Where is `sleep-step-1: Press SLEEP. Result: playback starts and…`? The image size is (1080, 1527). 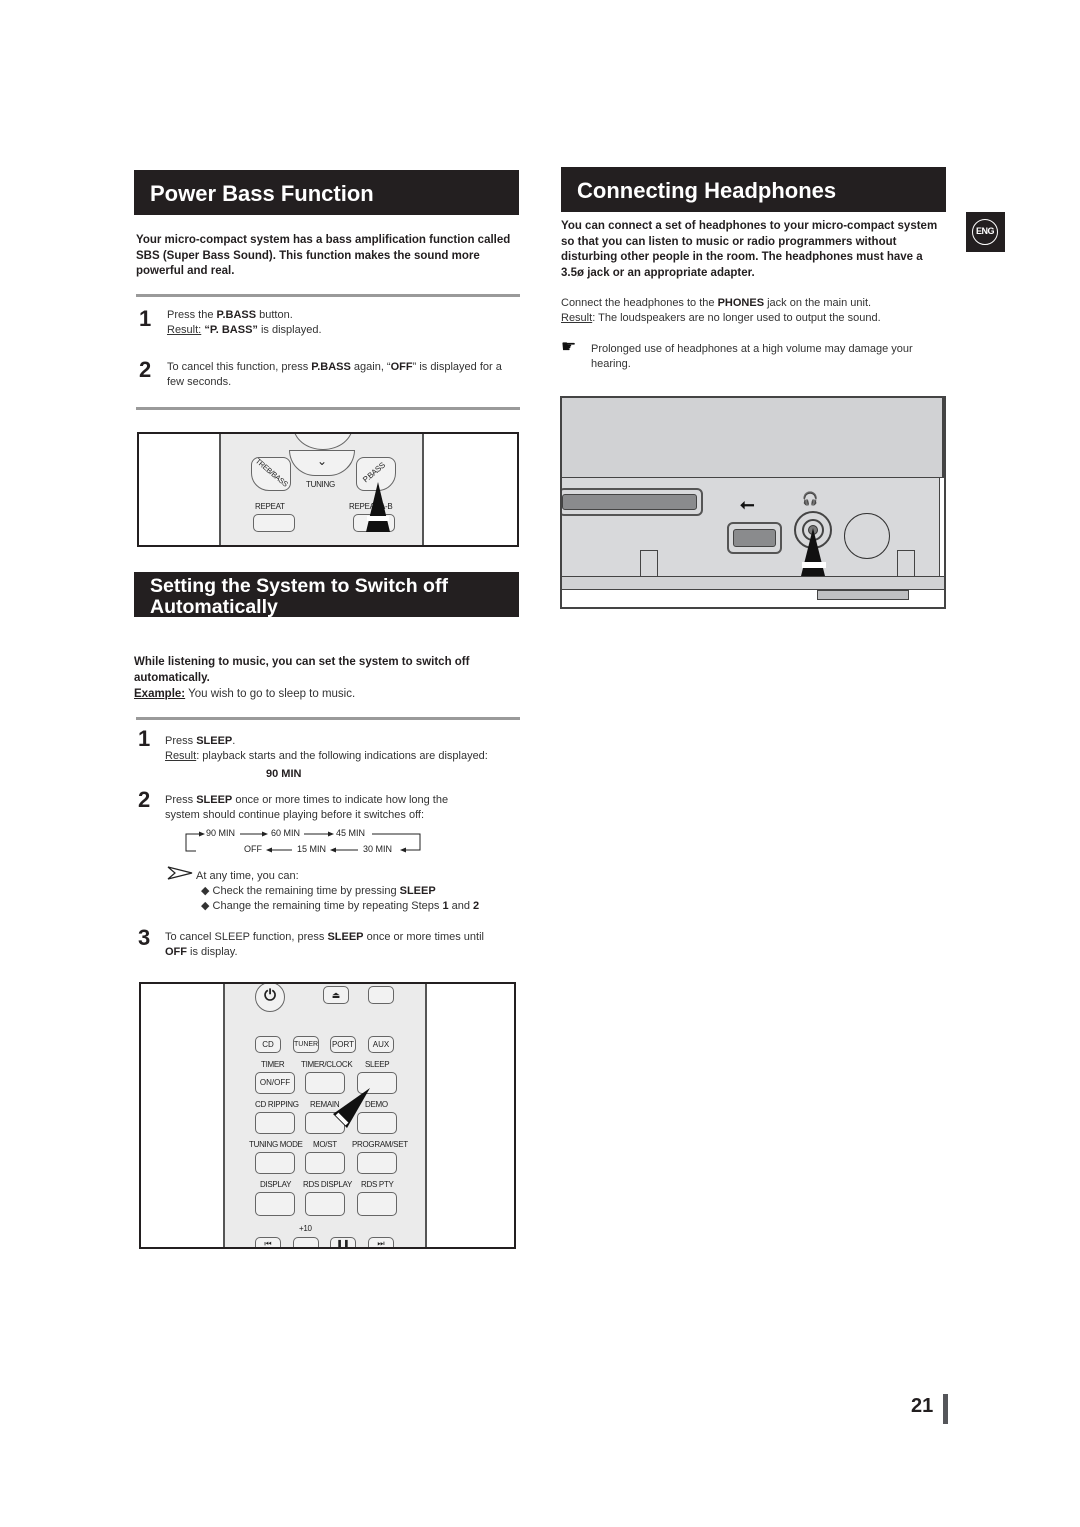 sleep-step-1: Press SLEEP. Result: playback starts and… is located at coordinates (326, 748).